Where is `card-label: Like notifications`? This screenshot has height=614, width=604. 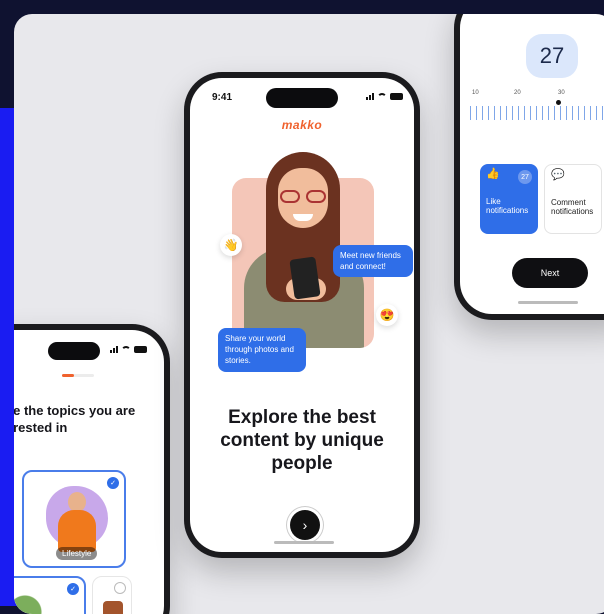
card-label: Like notifications is located at coordinates (507, 206).